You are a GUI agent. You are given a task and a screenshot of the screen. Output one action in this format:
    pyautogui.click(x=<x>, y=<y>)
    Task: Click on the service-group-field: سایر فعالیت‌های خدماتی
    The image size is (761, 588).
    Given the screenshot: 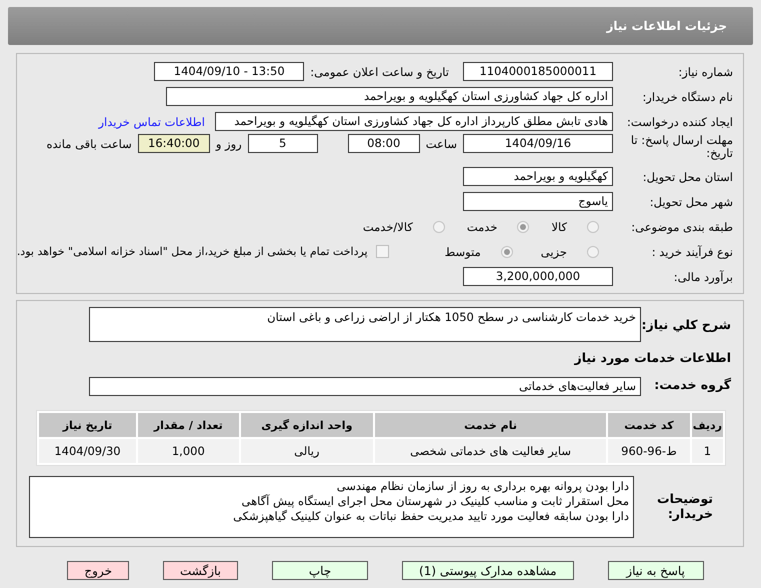 What is the action you would take?
    pyautogui.click(x=365, y=386)
    